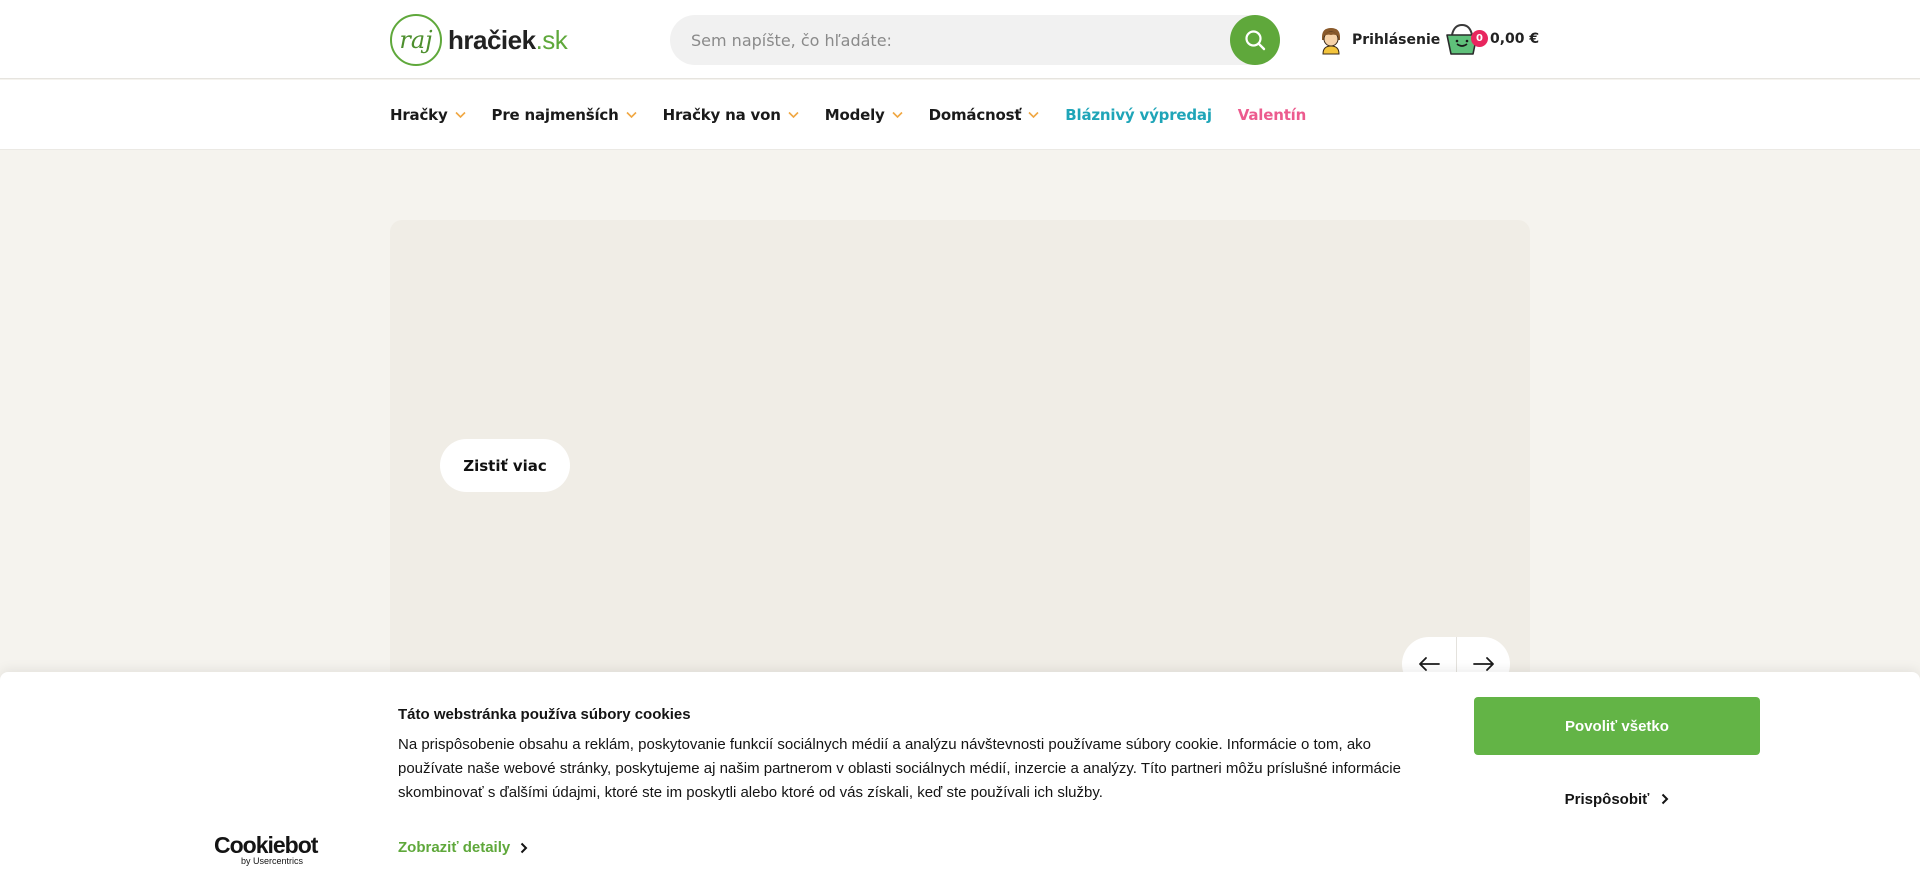 Image resolution: width=1920 pixels, height=888 pixels. I want to click on cart-count-badge: 0, so click(1479, 38).